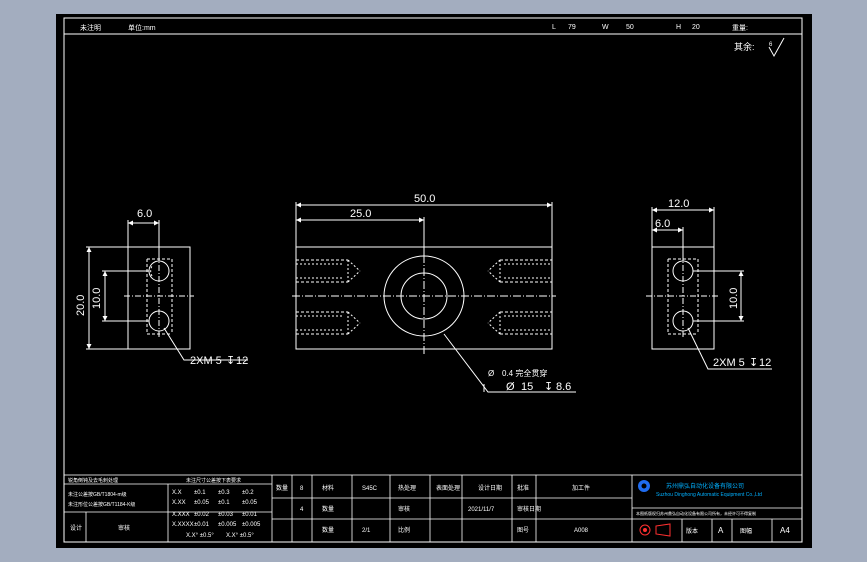 This screenshot has width=867, height=562. What do you see at coordinates (563, 387) in the screenshot?
I see `dim-front-bore-depth: 8.6` at bounding box center [563, 387].